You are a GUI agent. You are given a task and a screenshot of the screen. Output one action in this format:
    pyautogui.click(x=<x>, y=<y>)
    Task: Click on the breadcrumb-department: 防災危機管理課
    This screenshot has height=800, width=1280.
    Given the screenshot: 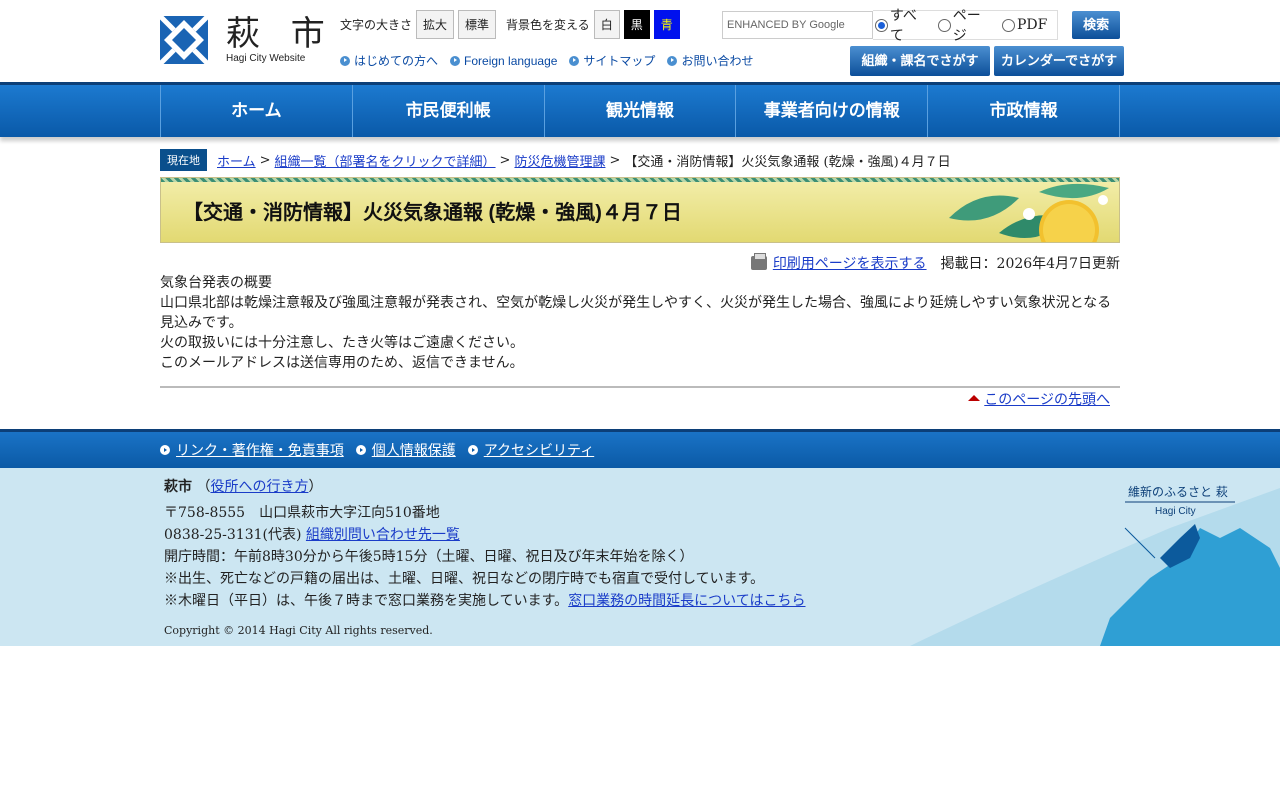 What is the action you would take?
    pyautogui.click(x=559, y=160)
    